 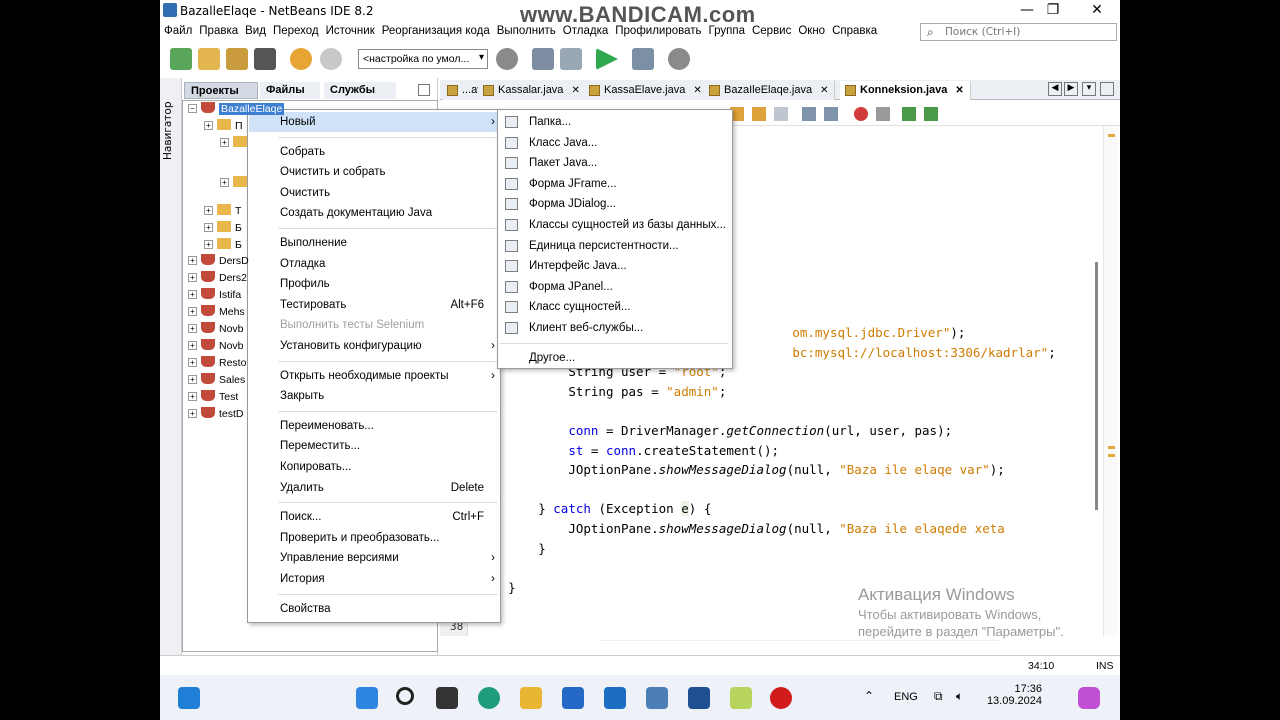 What do you see at coordinates (861, 114) in the screenshot?
I see `start-macro-icon` at bounding box center [861, 114].